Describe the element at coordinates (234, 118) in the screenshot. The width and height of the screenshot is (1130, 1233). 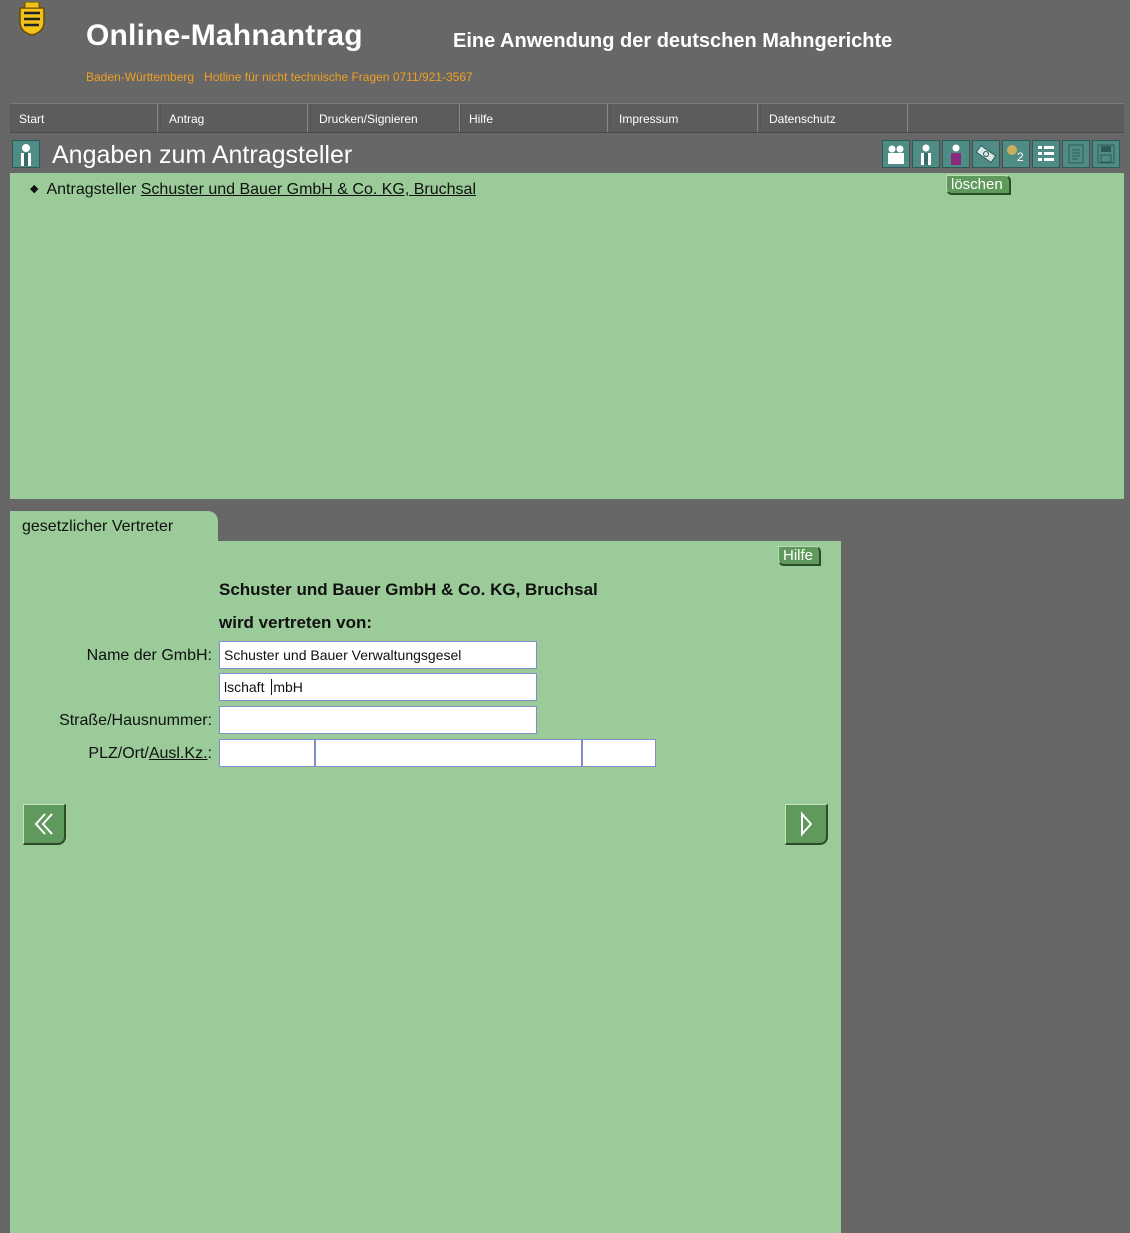
I see `menu-item-antrag: Antrag` at that location.